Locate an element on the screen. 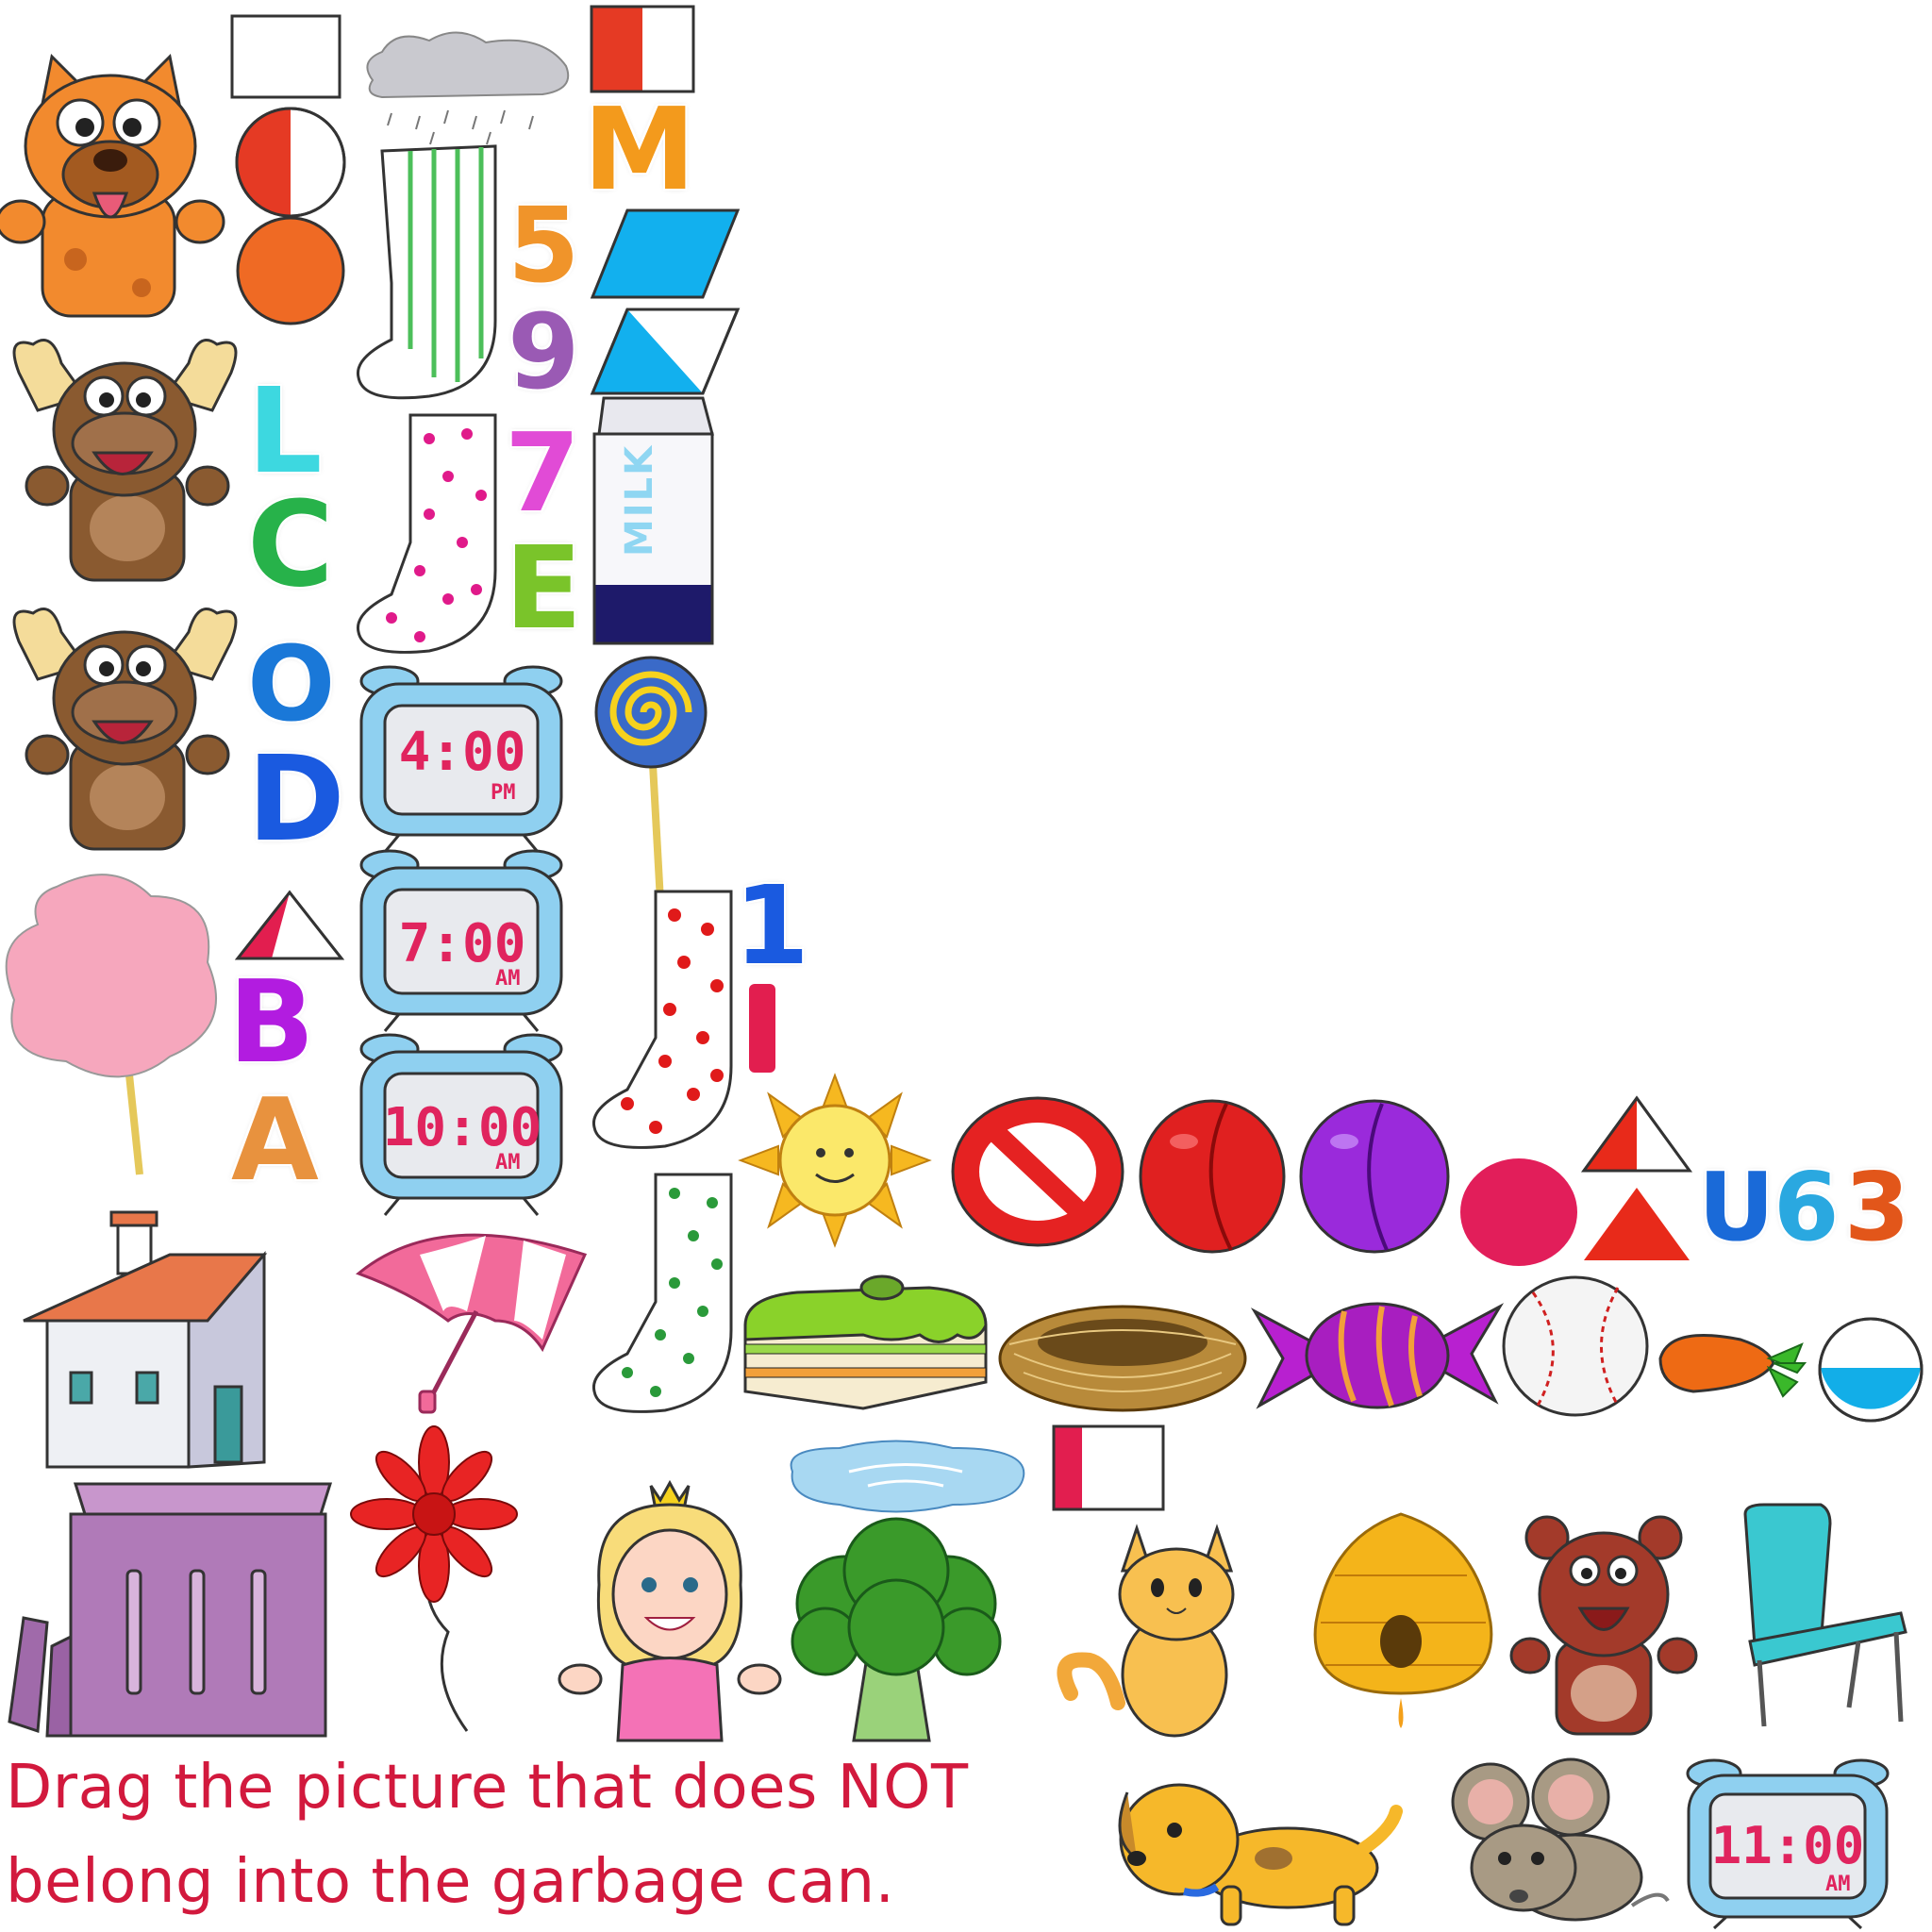  letter-l: L is located at coordinates (285, 432).